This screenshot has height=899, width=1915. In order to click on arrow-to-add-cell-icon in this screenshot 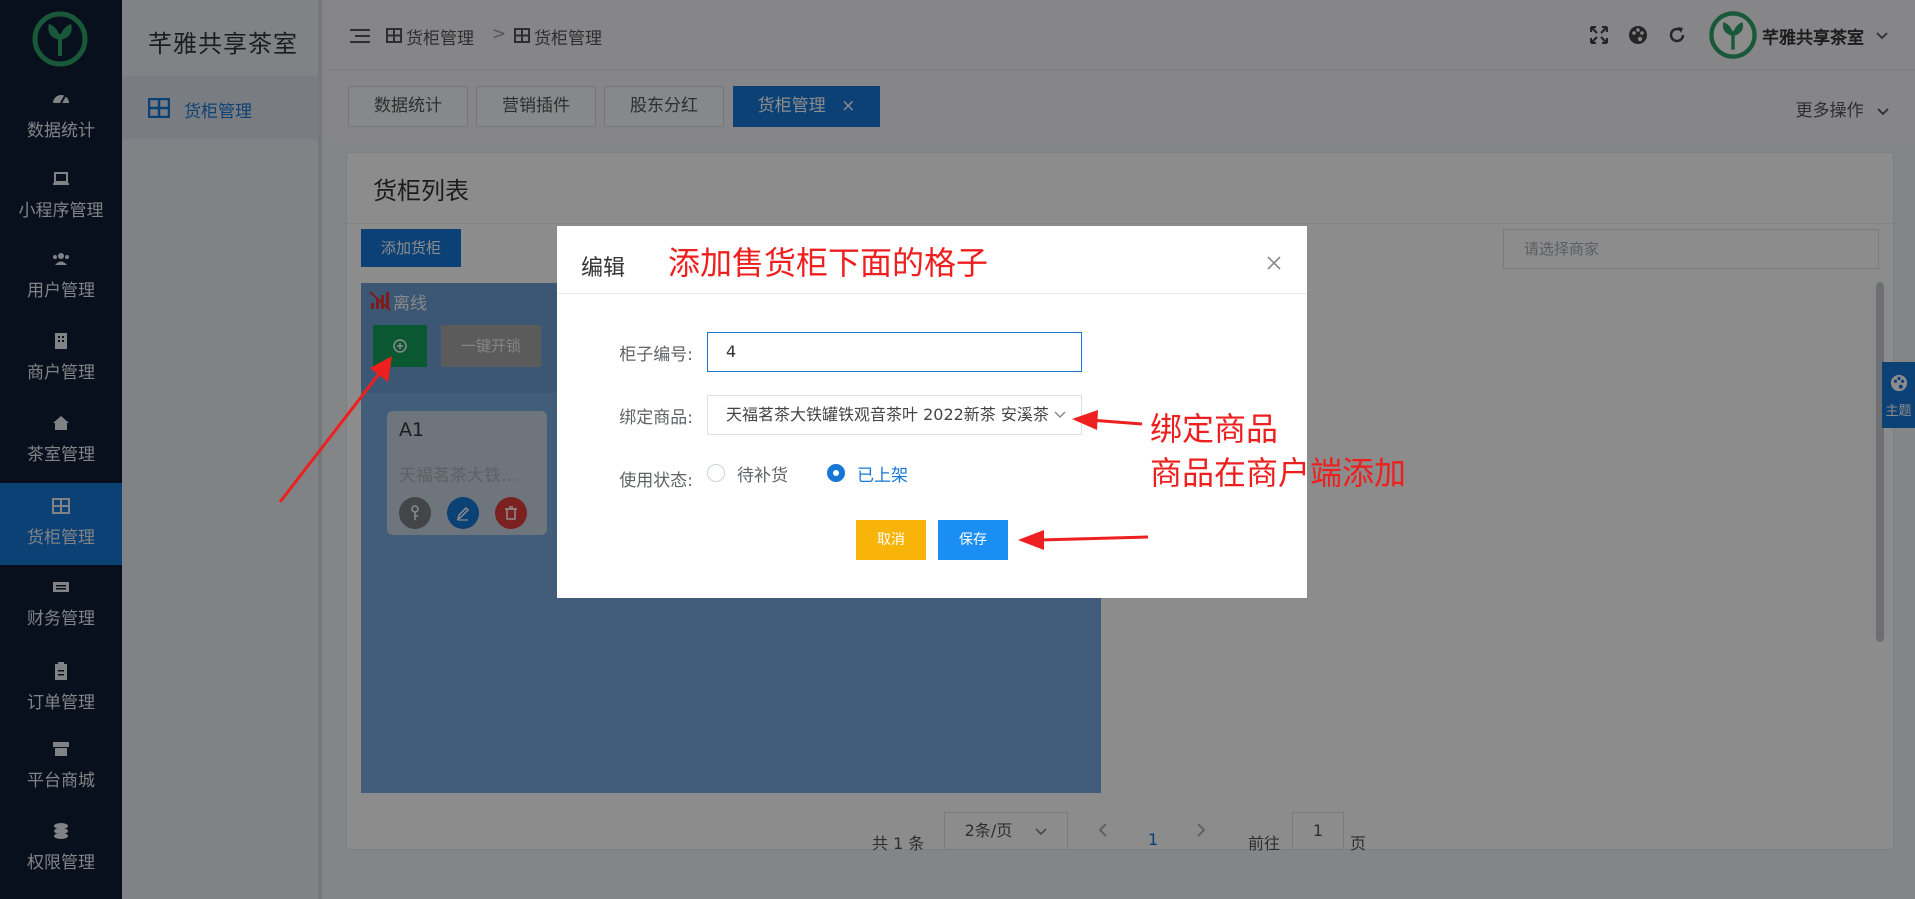, I will do `click(335, 429)`.